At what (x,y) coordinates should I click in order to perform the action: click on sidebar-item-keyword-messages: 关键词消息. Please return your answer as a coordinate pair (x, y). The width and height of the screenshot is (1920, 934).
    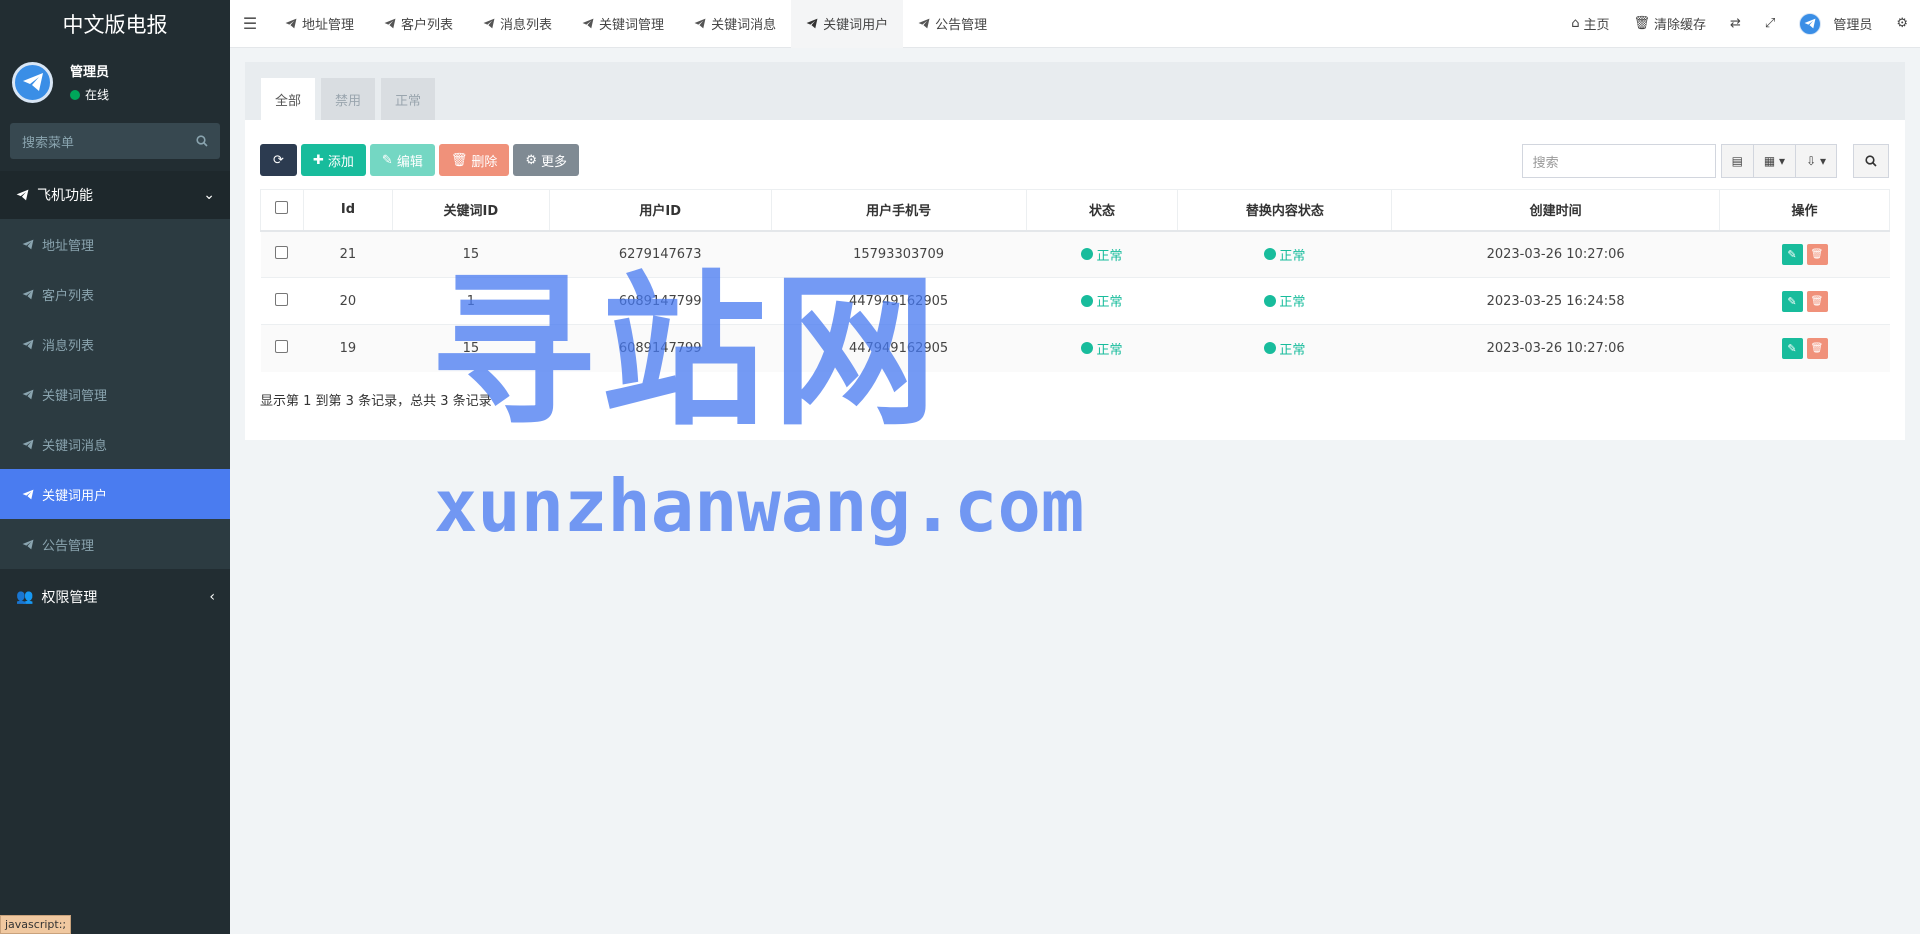
    Looking at the image, I should click on (115, 444).